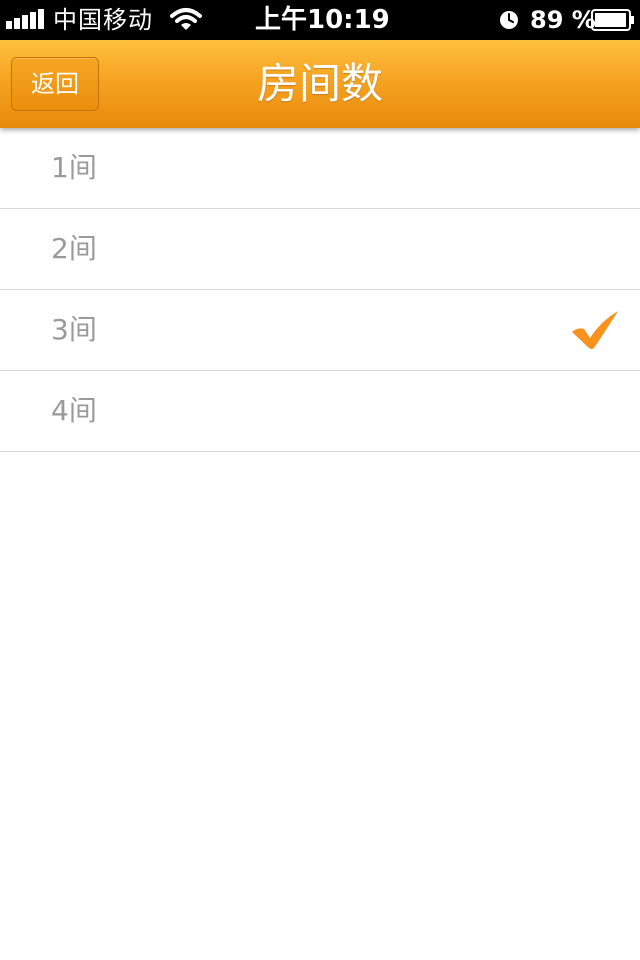 The height and width of the screenshot is (960, 640). I want to click on back-button: 返回, so click(55, 84).